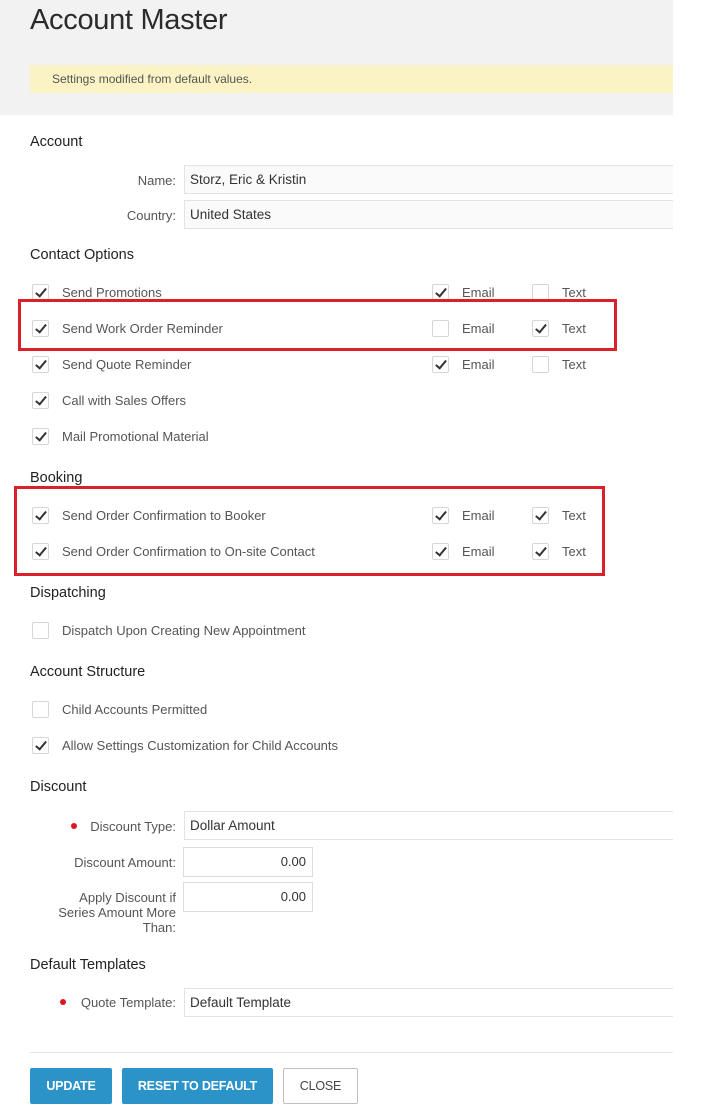 The height and width of the screenshot is (1117, 726). I want to click on child-accounts-permitted-checkbox, so click(40, 709).